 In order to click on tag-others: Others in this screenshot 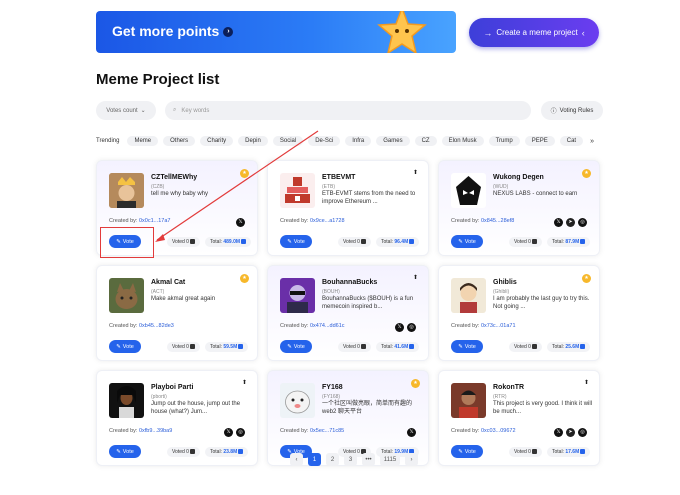, I will do `click(179, 141)`.